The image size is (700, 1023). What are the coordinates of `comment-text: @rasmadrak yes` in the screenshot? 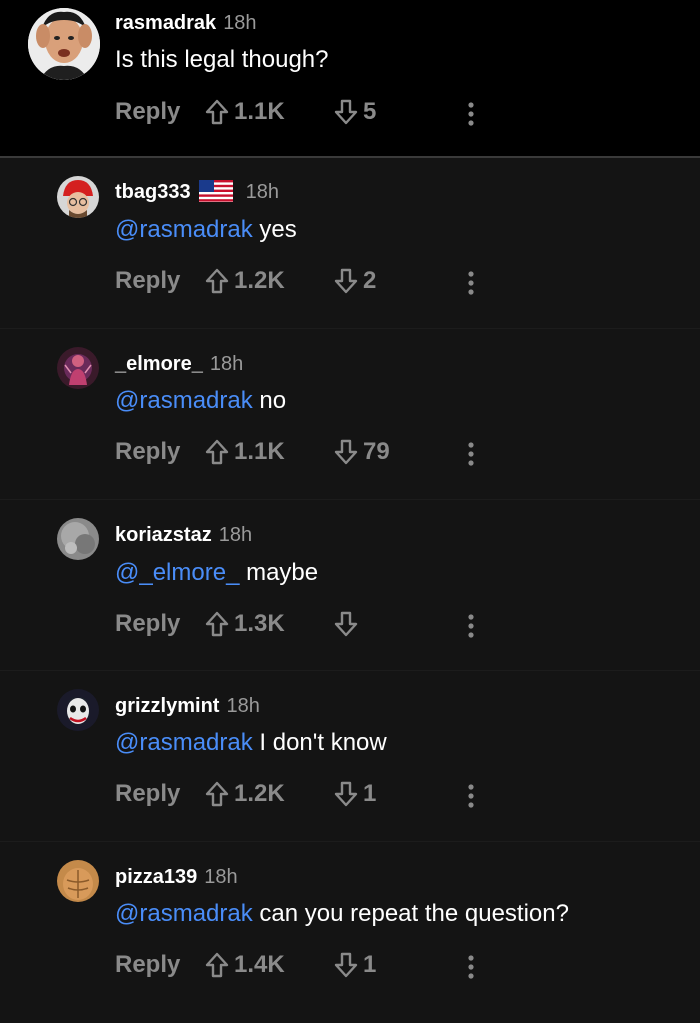 It's located at (206, 230).